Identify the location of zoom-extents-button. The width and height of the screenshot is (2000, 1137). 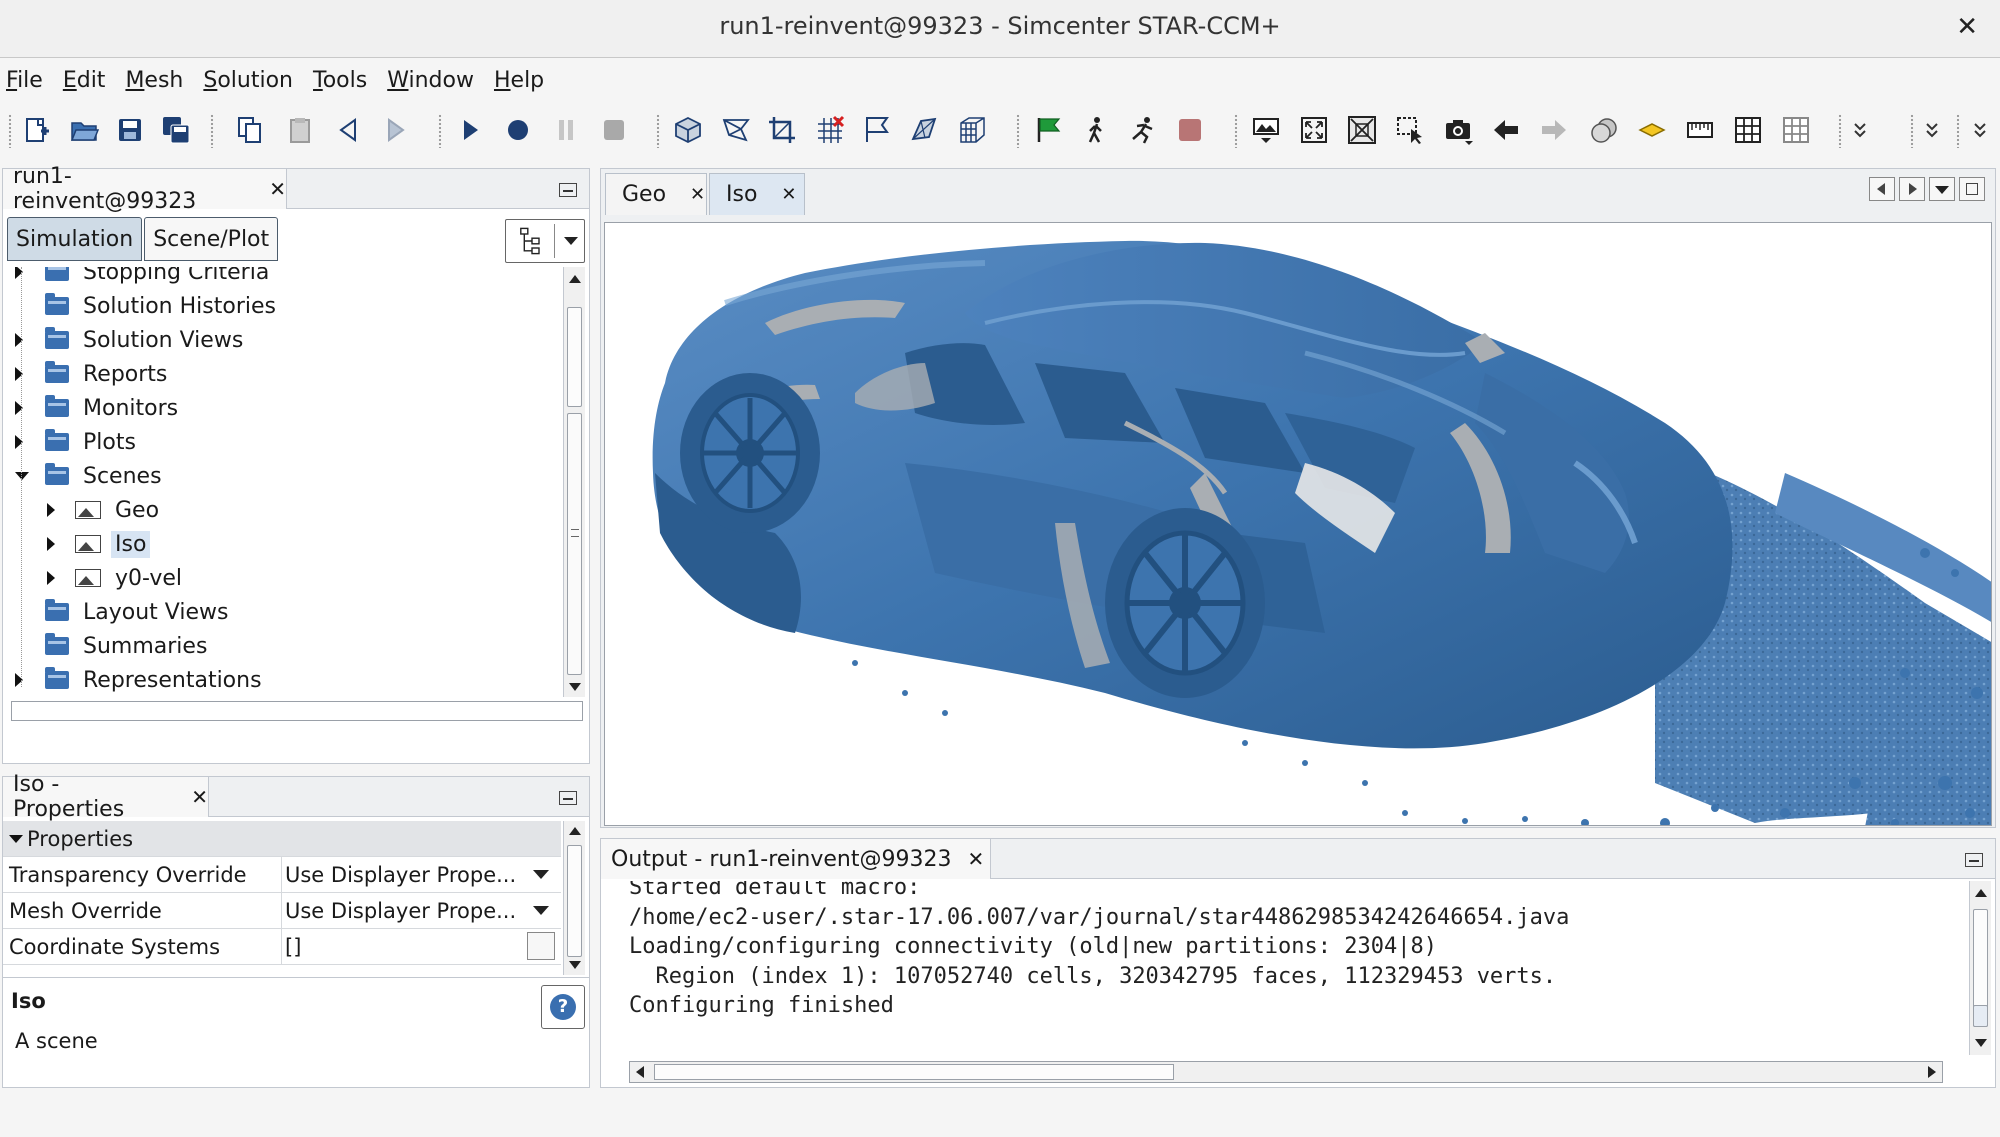
(1362, 130).